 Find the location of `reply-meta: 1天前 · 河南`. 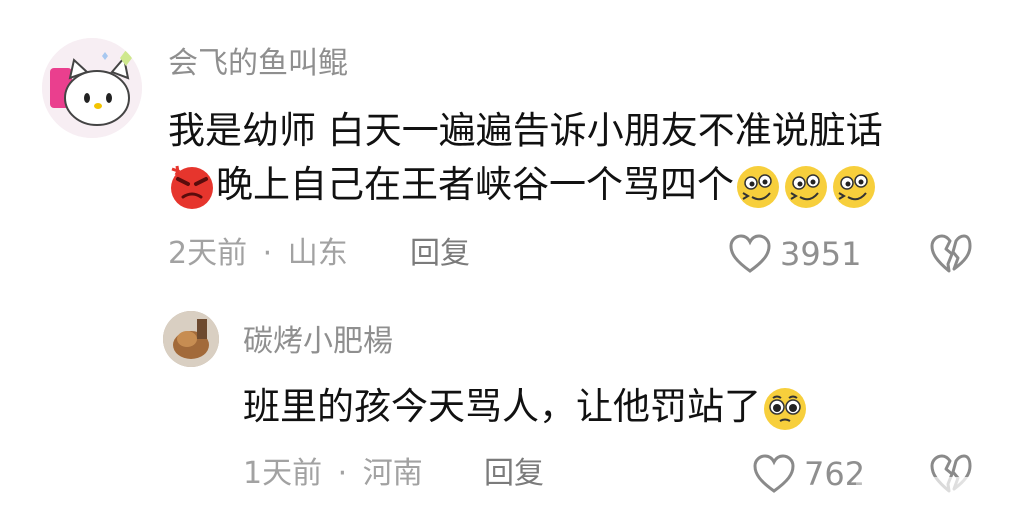

reply-meta: 1天前 · 河南 is located at coordinates (333, 474).